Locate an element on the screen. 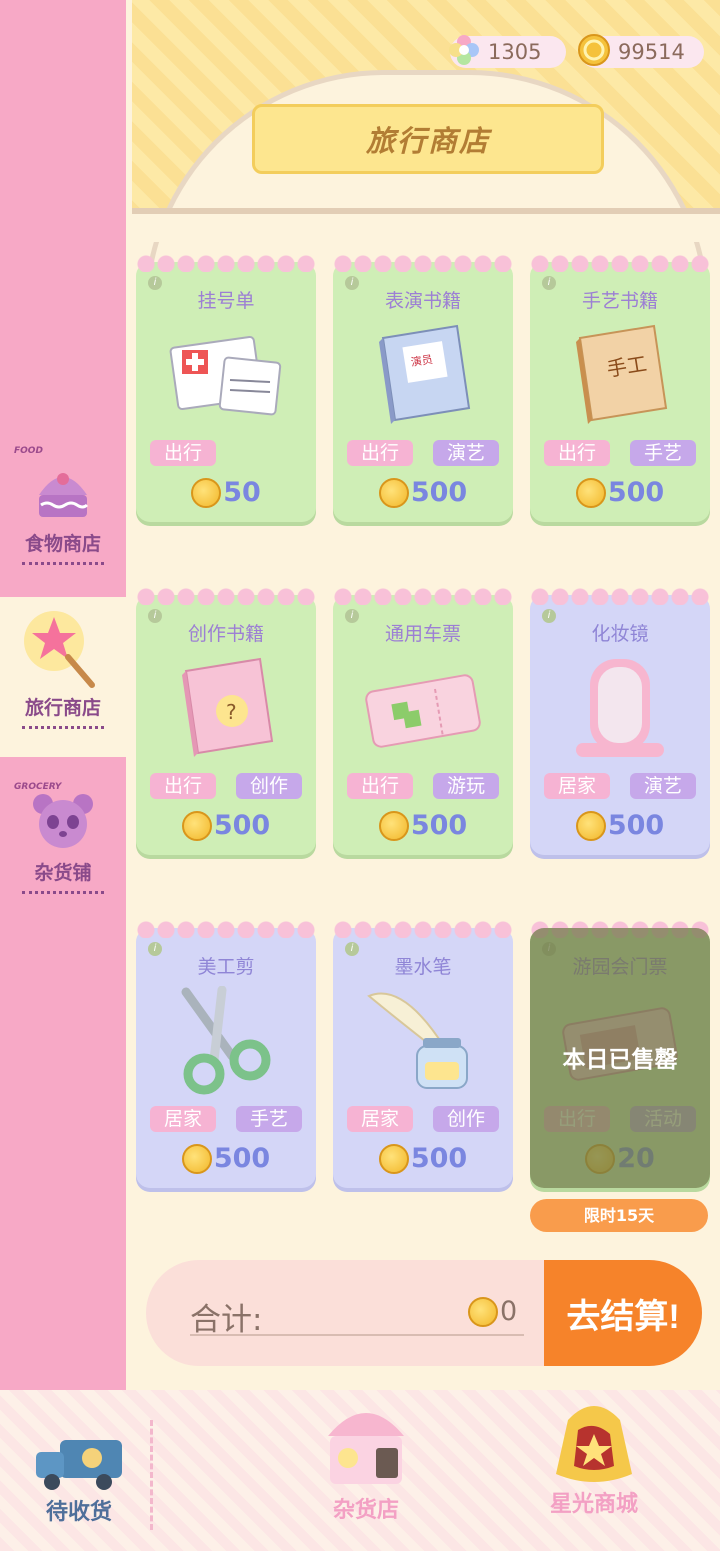  nav-grocery-store-label: 杂货店 is located at coordinates (365, 1510).